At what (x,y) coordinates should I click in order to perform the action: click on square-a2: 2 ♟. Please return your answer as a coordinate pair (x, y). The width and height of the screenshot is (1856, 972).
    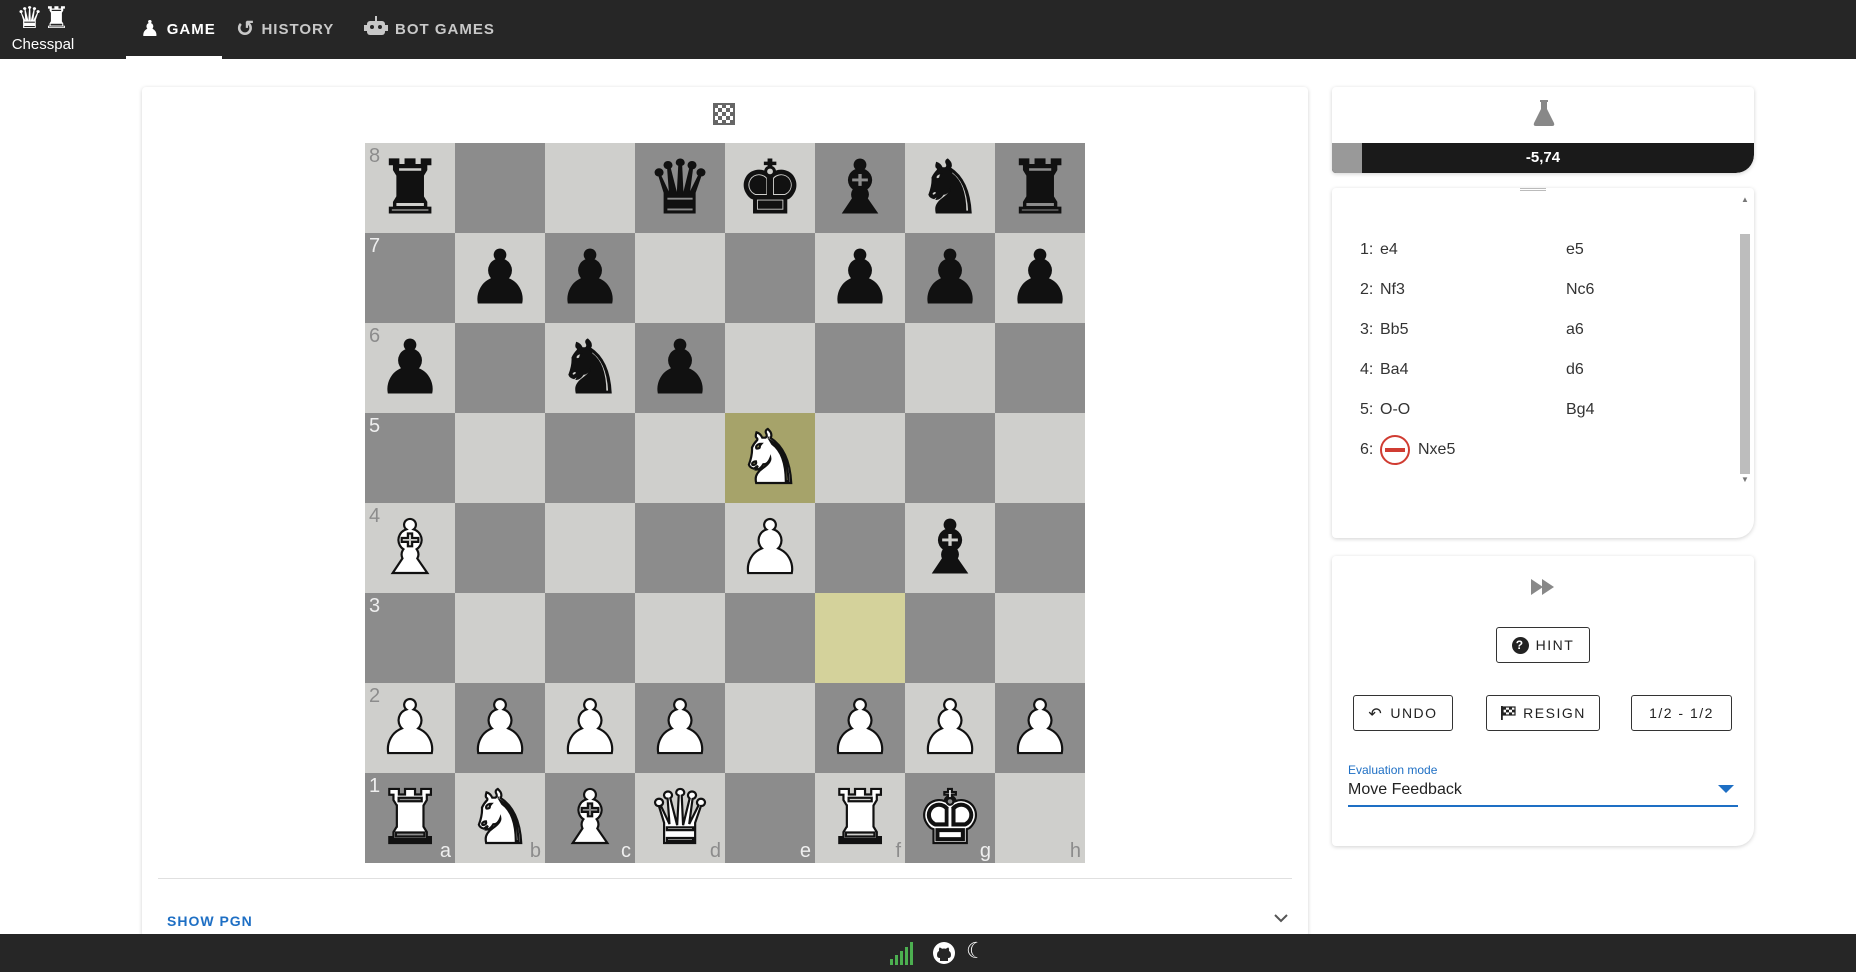
    Looking at the image, I should click on (410, 728).